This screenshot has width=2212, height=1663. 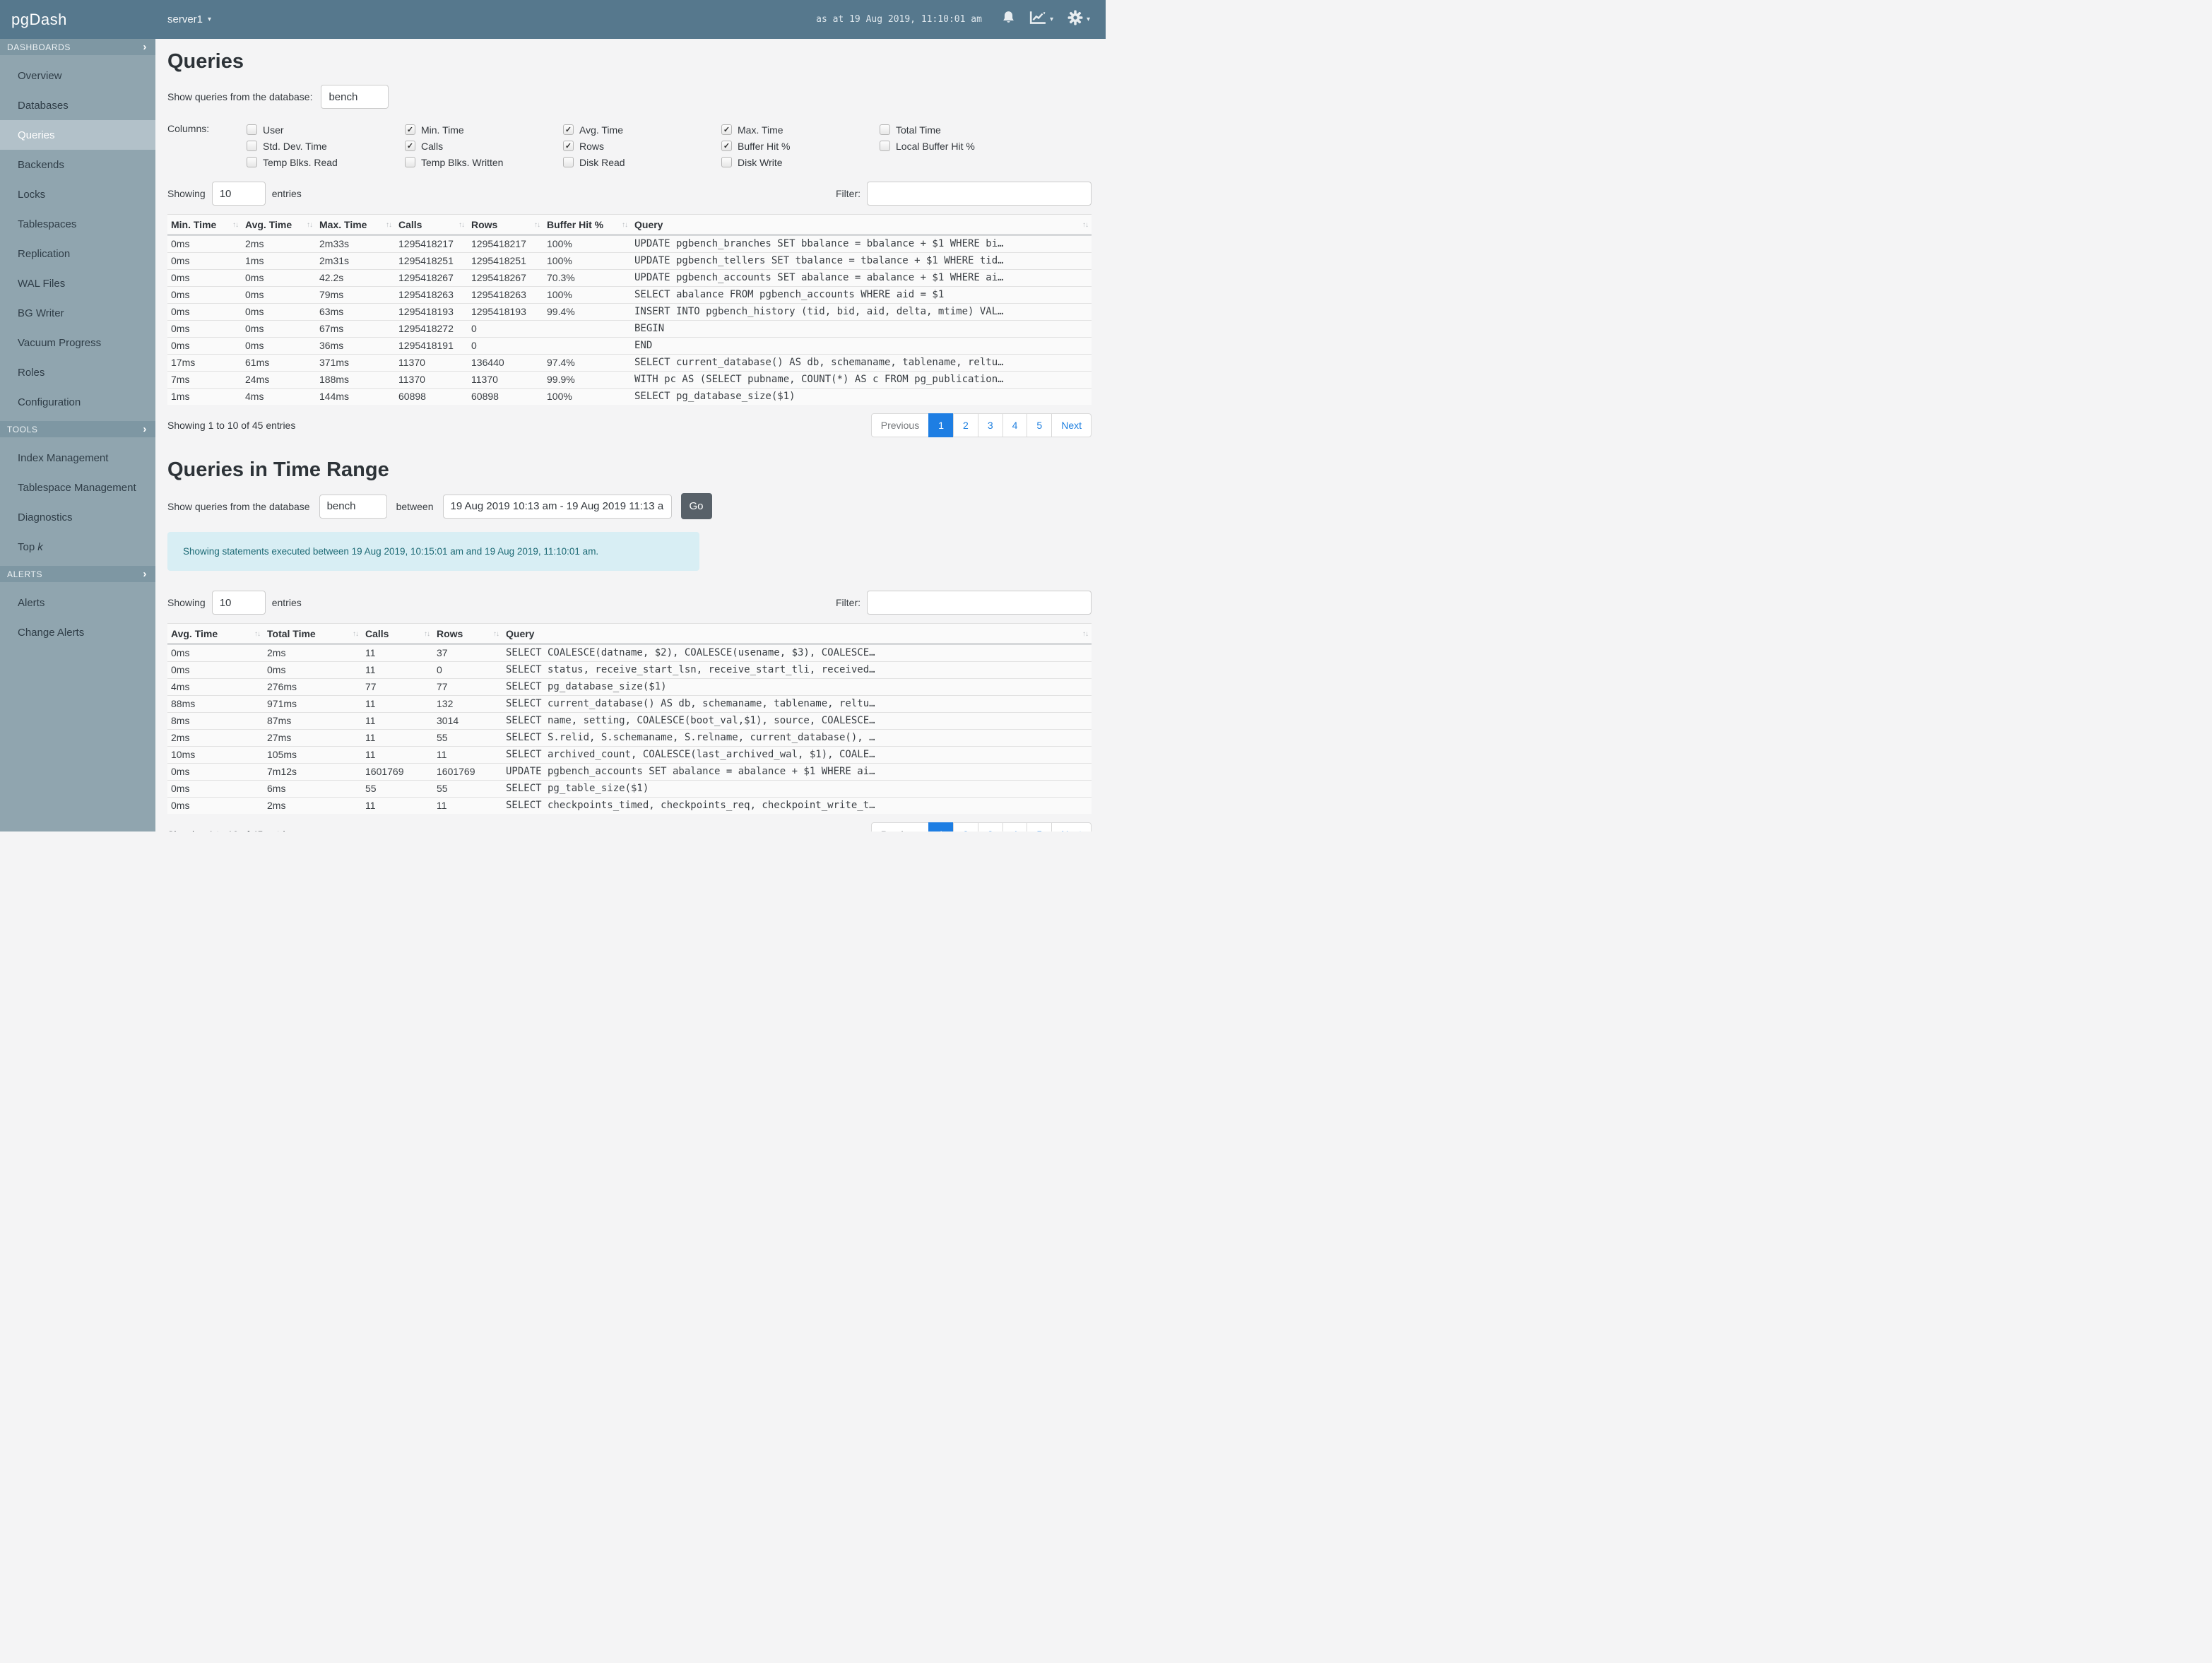 What do you see at coordinates (326, 130) in the screenshot?
I see `column-checkbox-user: User` at bounding box center [326, 130].